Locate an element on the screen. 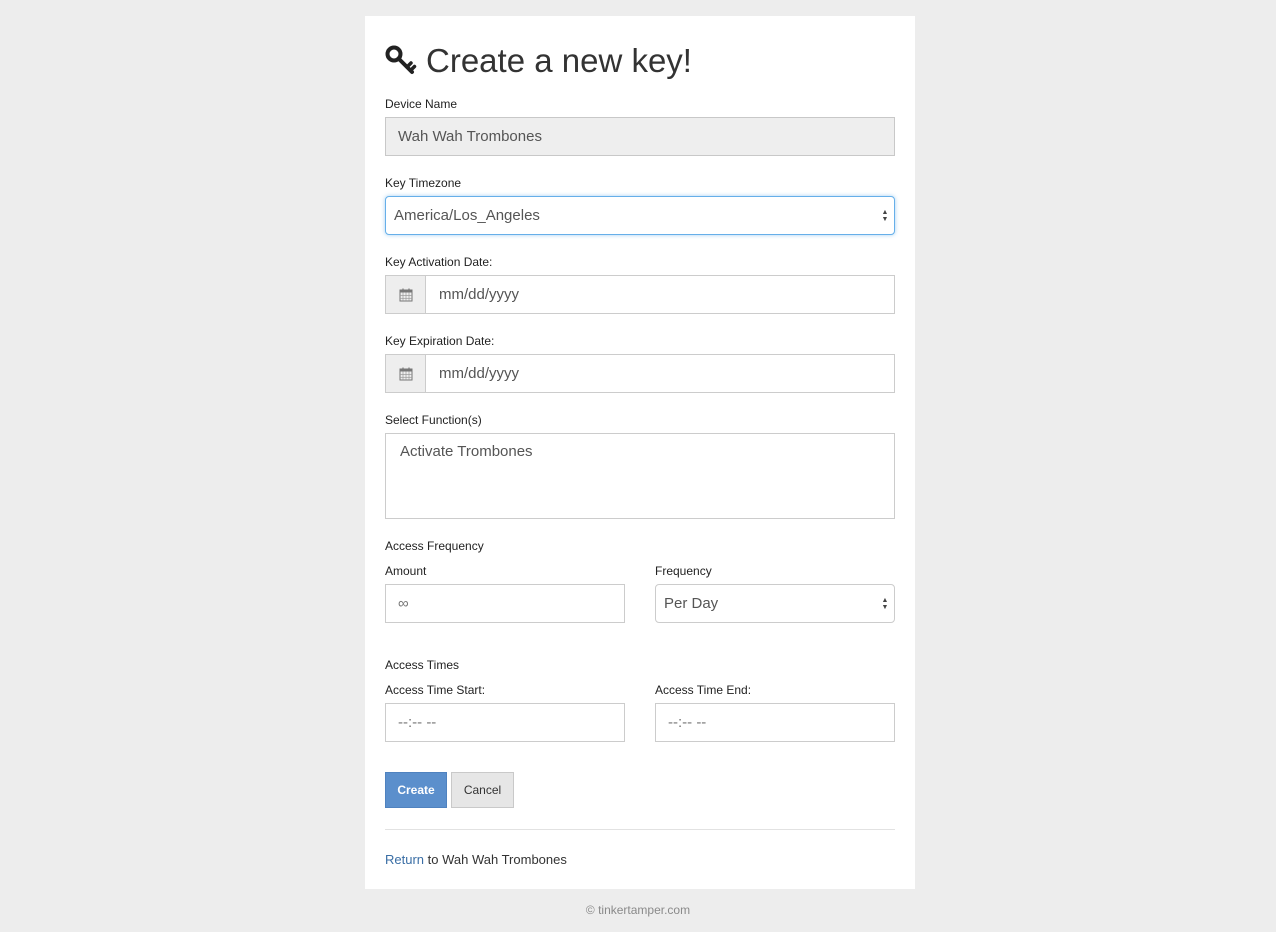 This screenshot has height=932, width=1276. amount-placeholder: ∞ is located at coordinates (403, 603).